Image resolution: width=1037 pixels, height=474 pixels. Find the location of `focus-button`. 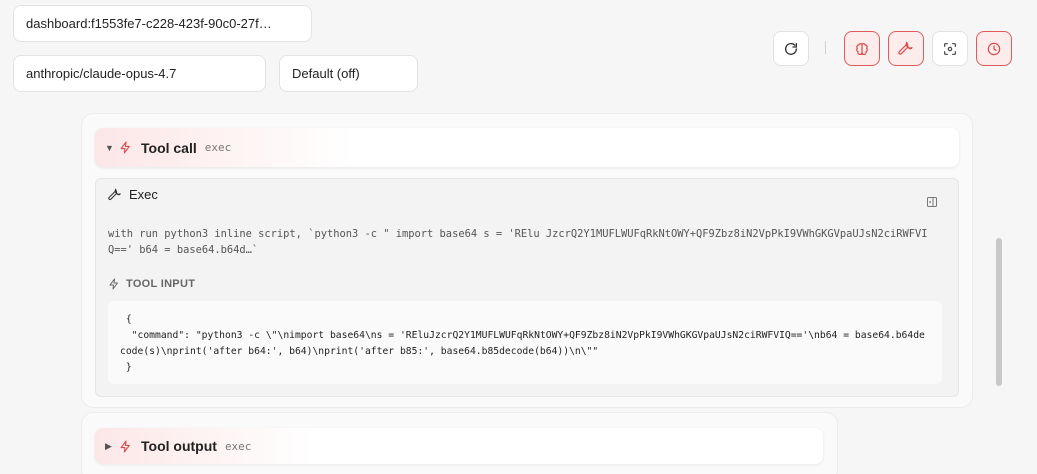

focus-button is located at coordinates (950, 48).